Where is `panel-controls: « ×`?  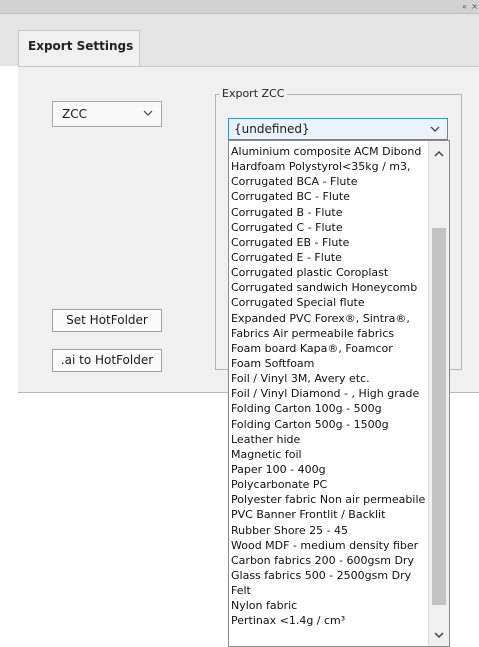
panel-controls: « × is located at coordinates (470, 6).